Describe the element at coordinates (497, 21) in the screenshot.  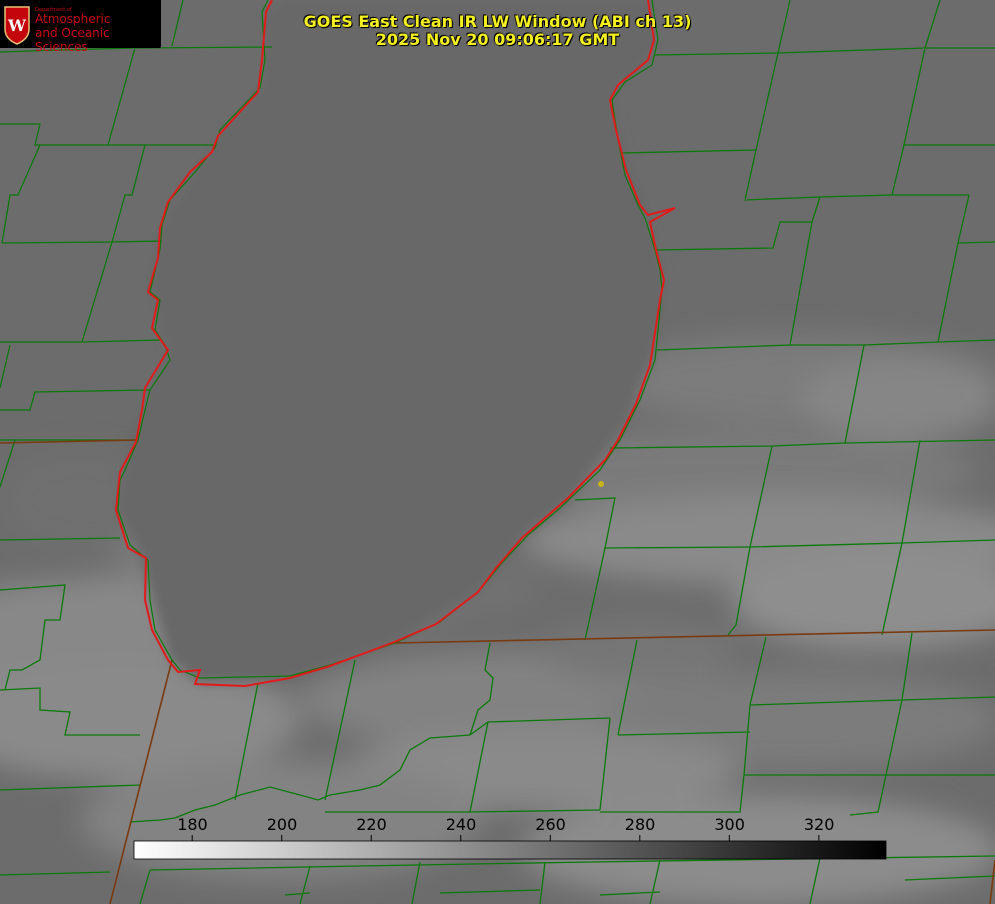
I see `image-title: GOES East Clean IR LW Window (ABI ch 13)` at that location.